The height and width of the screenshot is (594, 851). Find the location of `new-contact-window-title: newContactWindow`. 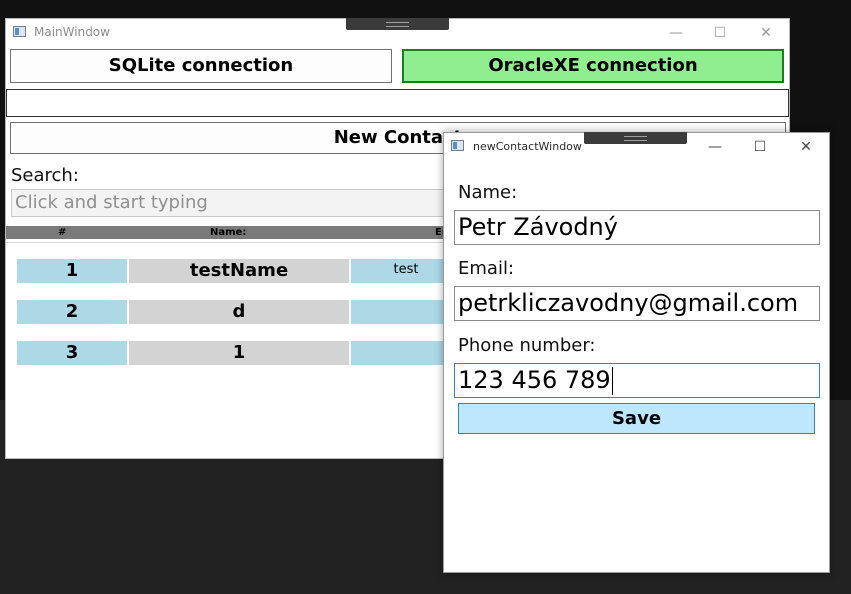

new-contact-window-title: newContactWindow is located at coordinates (527, 146).